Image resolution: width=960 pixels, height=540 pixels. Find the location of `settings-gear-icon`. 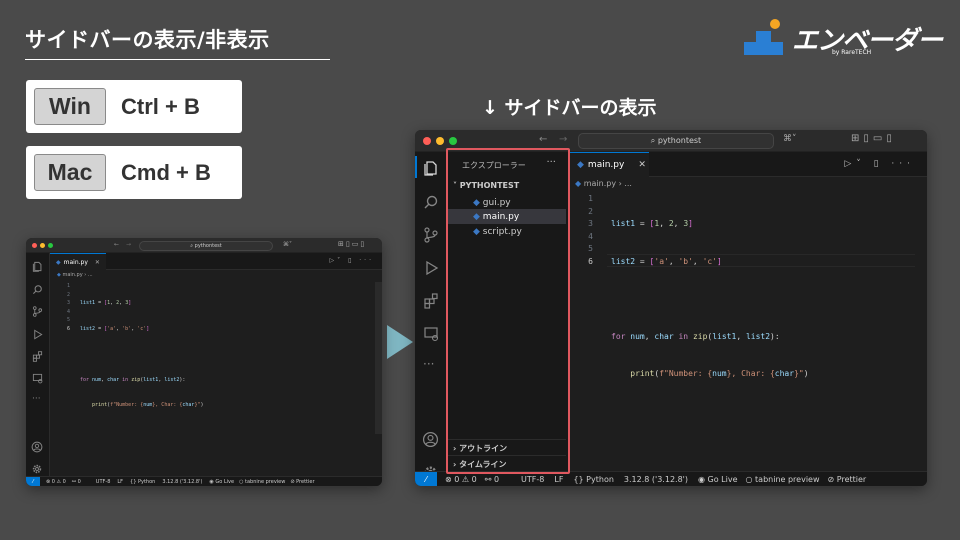

settings-gear-icon is located at coordinates (37, 469).